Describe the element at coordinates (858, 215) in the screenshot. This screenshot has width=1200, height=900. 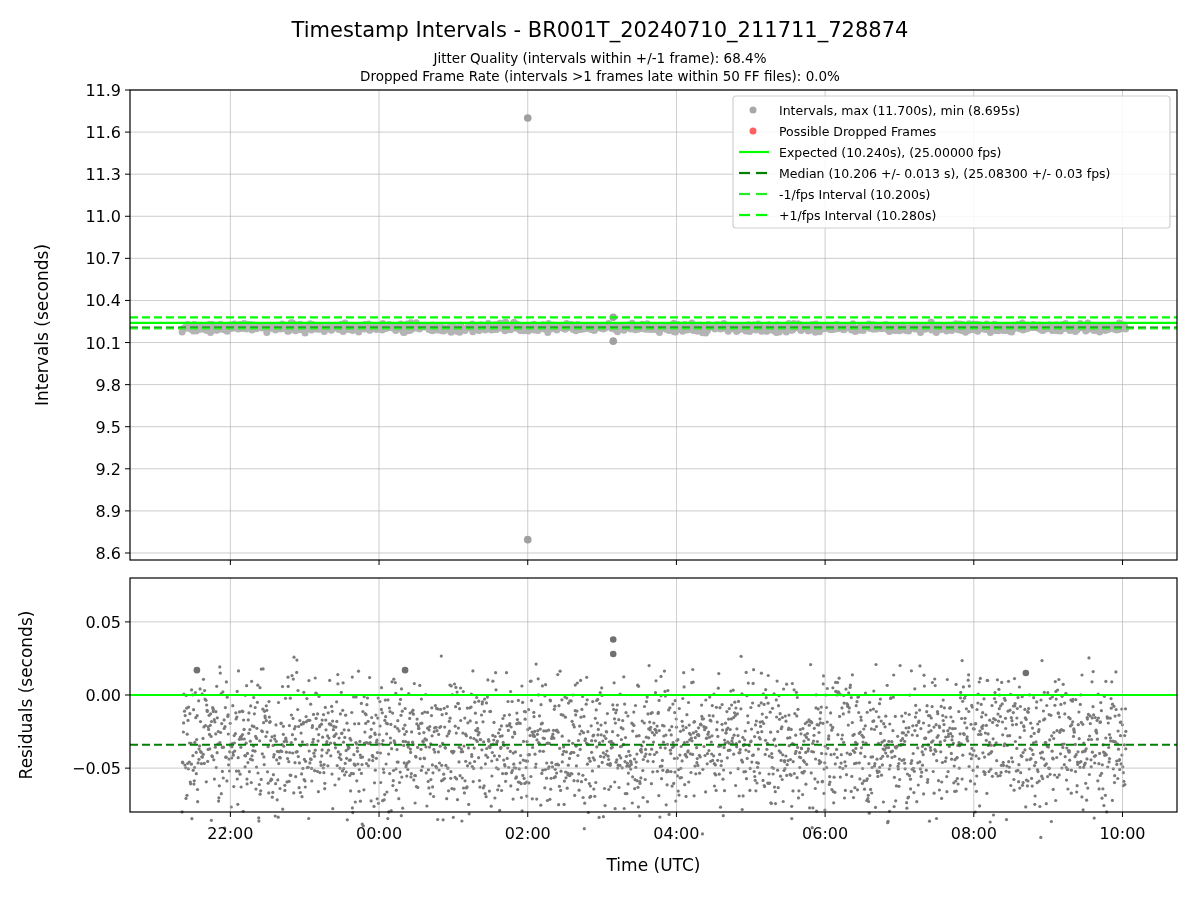
I see `legend-label: +1/fps Interval (10.280s)` at that location.